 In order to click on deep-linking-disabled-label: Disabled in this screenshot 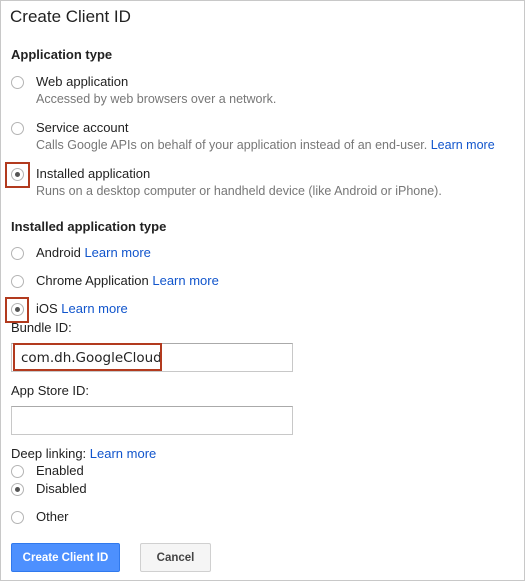, I will do `click(61, 488)`.